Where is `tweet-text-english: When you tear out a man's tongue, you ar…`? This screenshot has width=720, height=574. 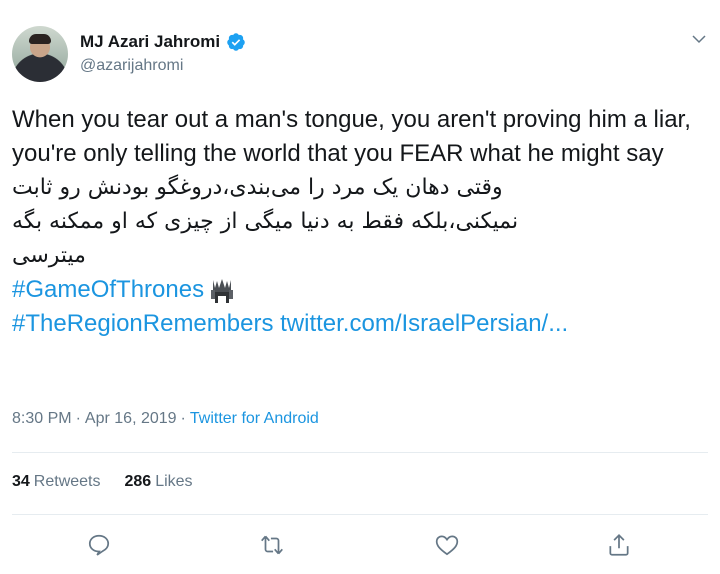
tweet-text-english: When you tear out a man's tongue, you ar… is located at coordinates (351, 136).